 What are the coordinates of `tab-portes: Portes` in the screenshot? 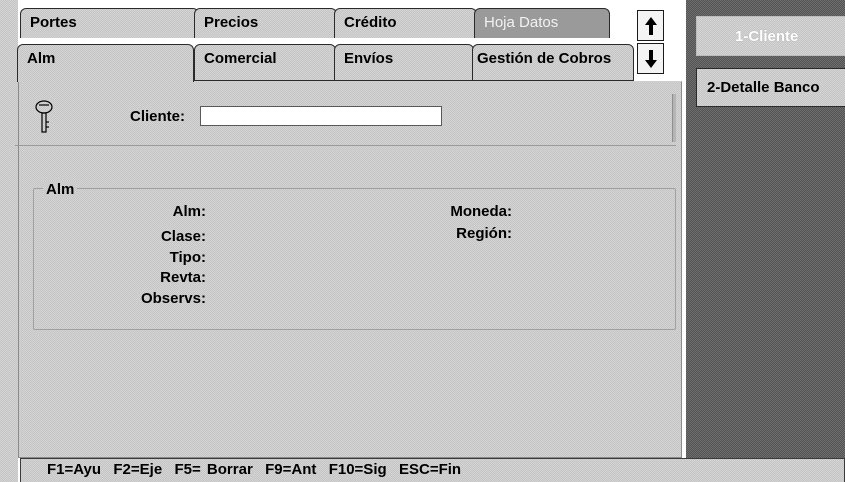 It's located at (109, 23).